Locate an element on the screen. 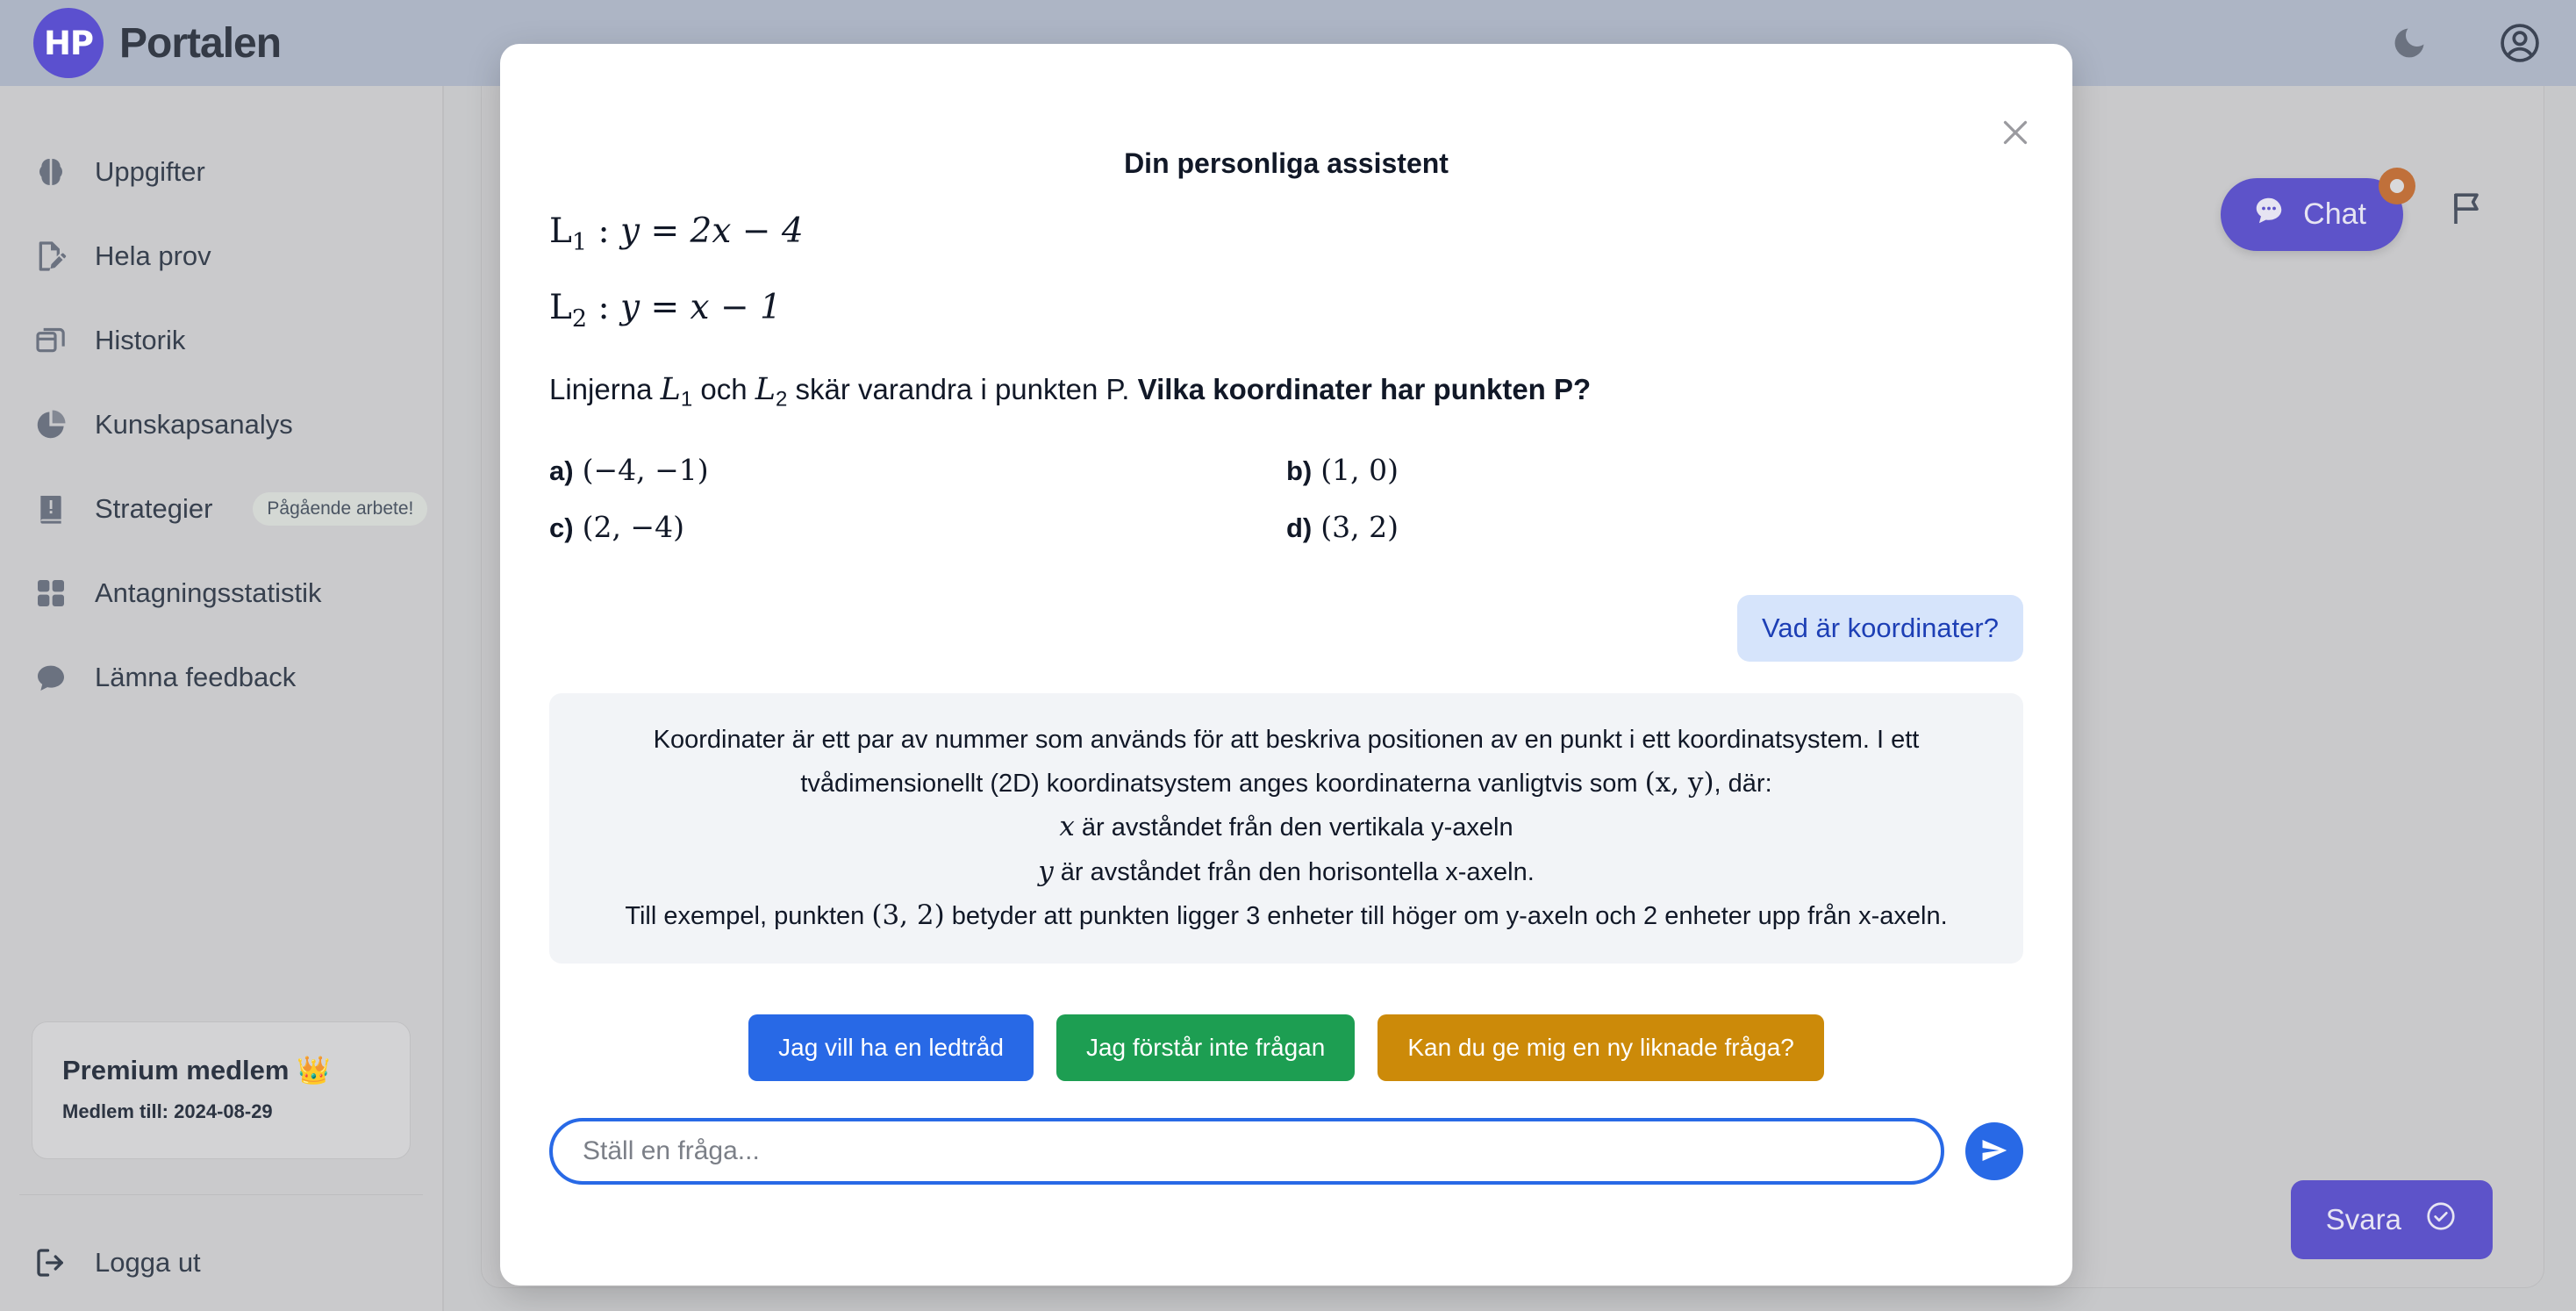 The width and height of the screenshot is (2576, 1311). chat-composer is located at coordinates (1286, 1152).